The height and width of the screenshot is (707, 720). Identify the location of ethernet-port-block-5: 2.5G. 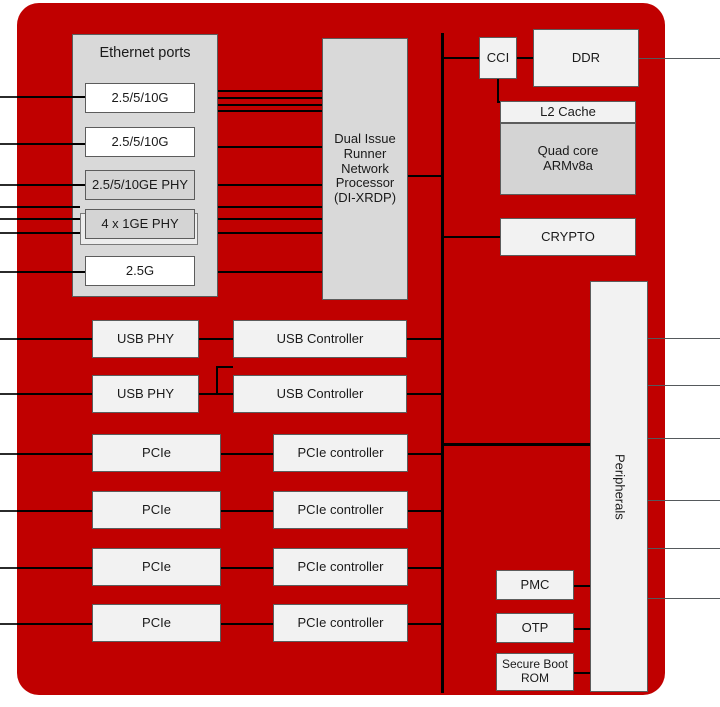
(140, 271).